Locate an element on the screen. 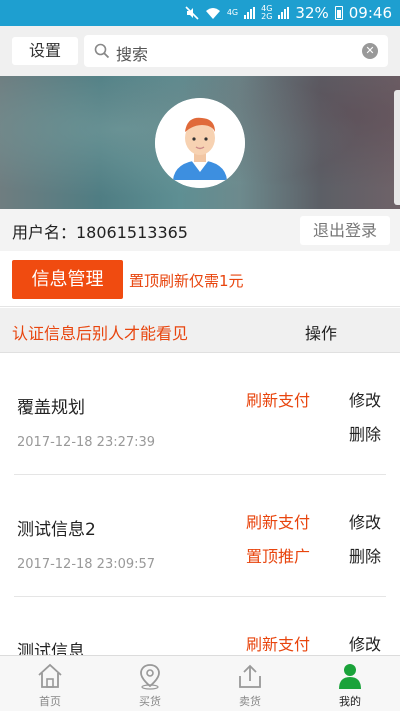 The height and width of the screenshot is (711, 400). status-icons: 4G 4G 2G 32% 09:46 is located at coordinates (288, 13).